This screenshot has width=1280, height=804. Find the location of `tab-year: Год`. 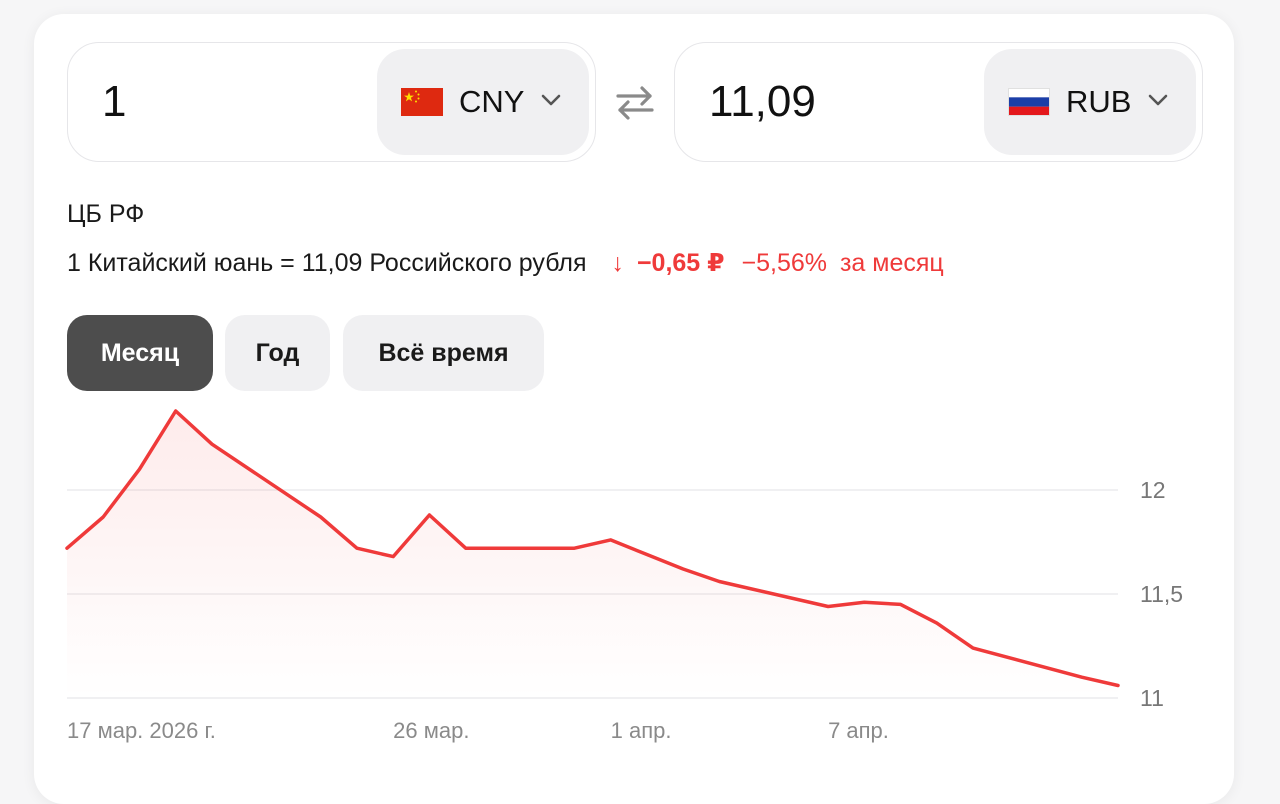

tab-year: Год is located at coordinates (277, 353).